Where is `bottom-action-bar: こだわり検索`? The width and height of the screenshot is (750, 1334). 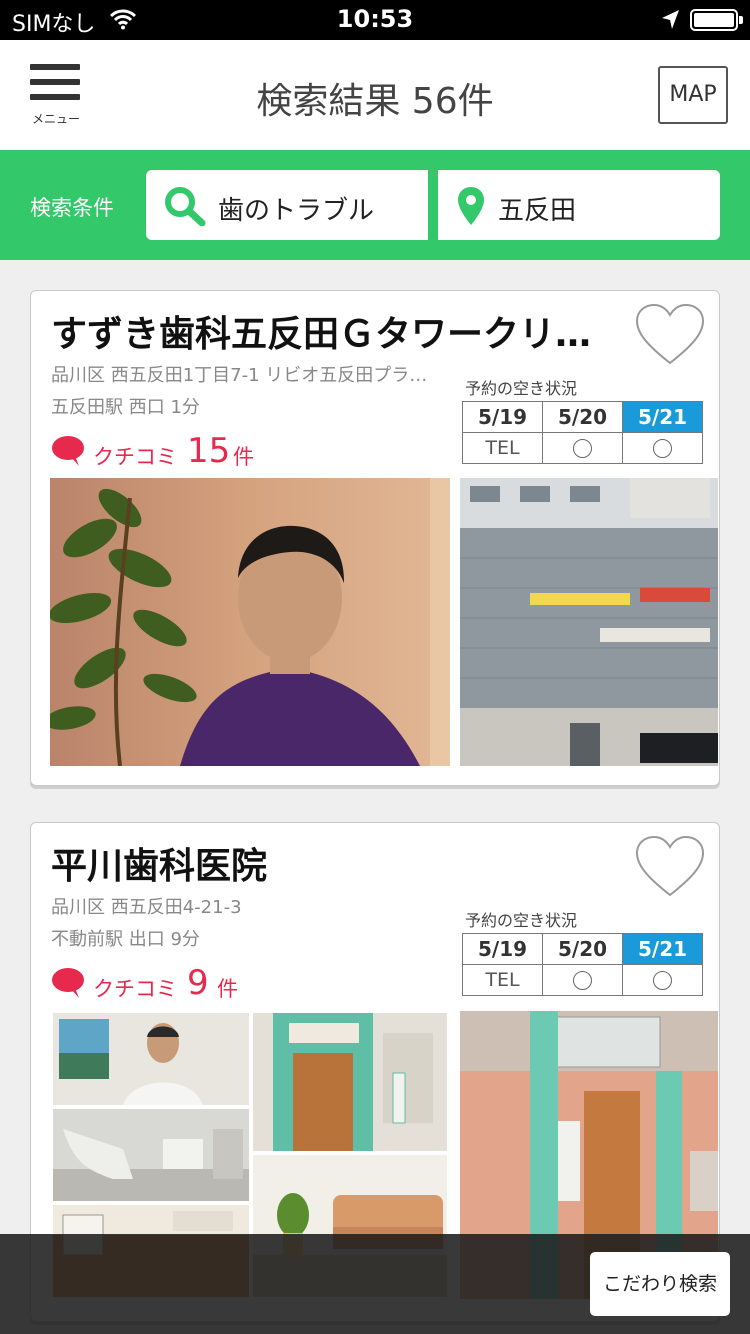
bottom-action-bar: こだわり検索 is located at coordinates (375, 1284).